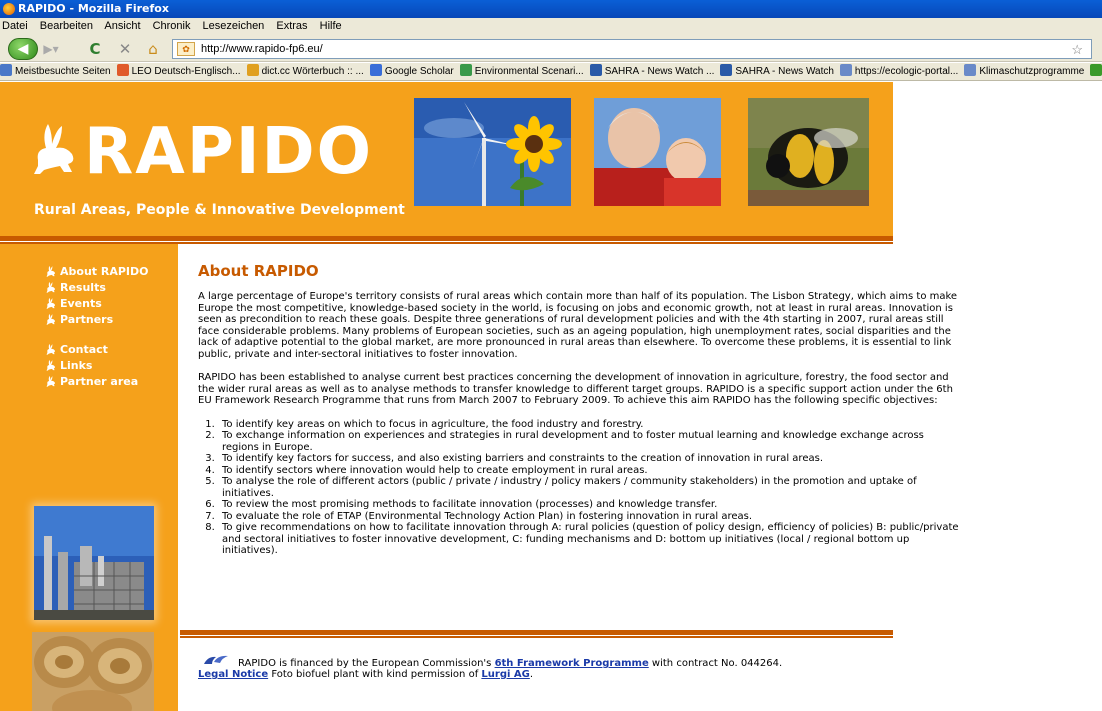  I want to click on menu-extras: Extras, so click(291, 26).